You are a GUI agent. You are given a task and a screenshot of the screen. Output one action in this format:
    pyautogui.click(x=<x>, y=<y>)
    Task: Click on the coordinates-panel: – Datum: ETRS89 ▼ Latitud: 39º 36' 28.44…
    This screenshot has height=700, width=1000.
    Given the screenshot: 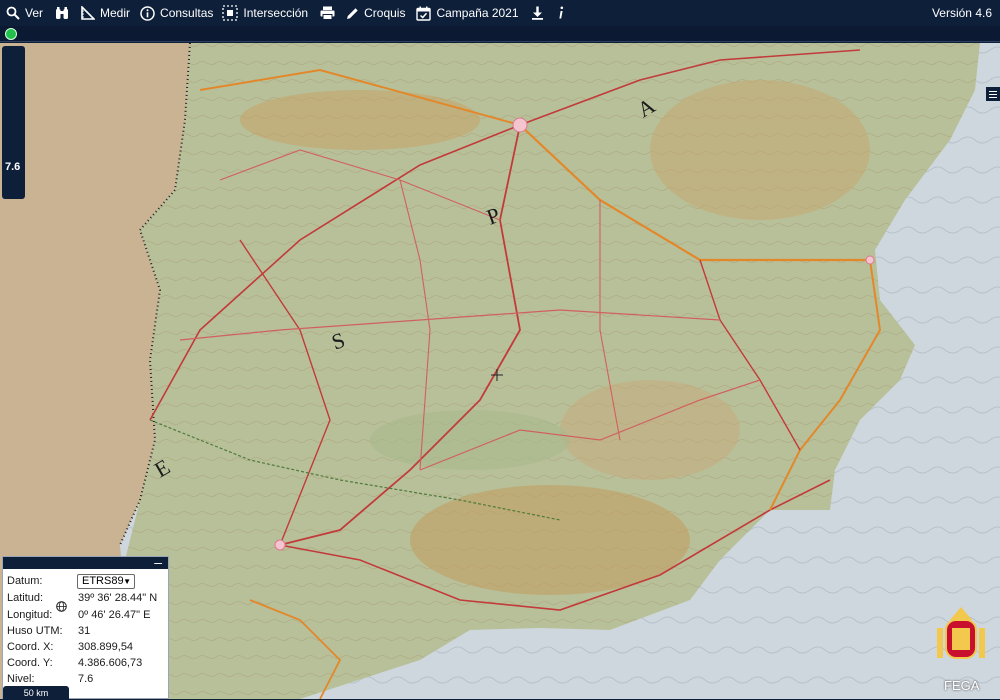 What is the action you would take?
    pyautogui.click(x=85, y=627)
    